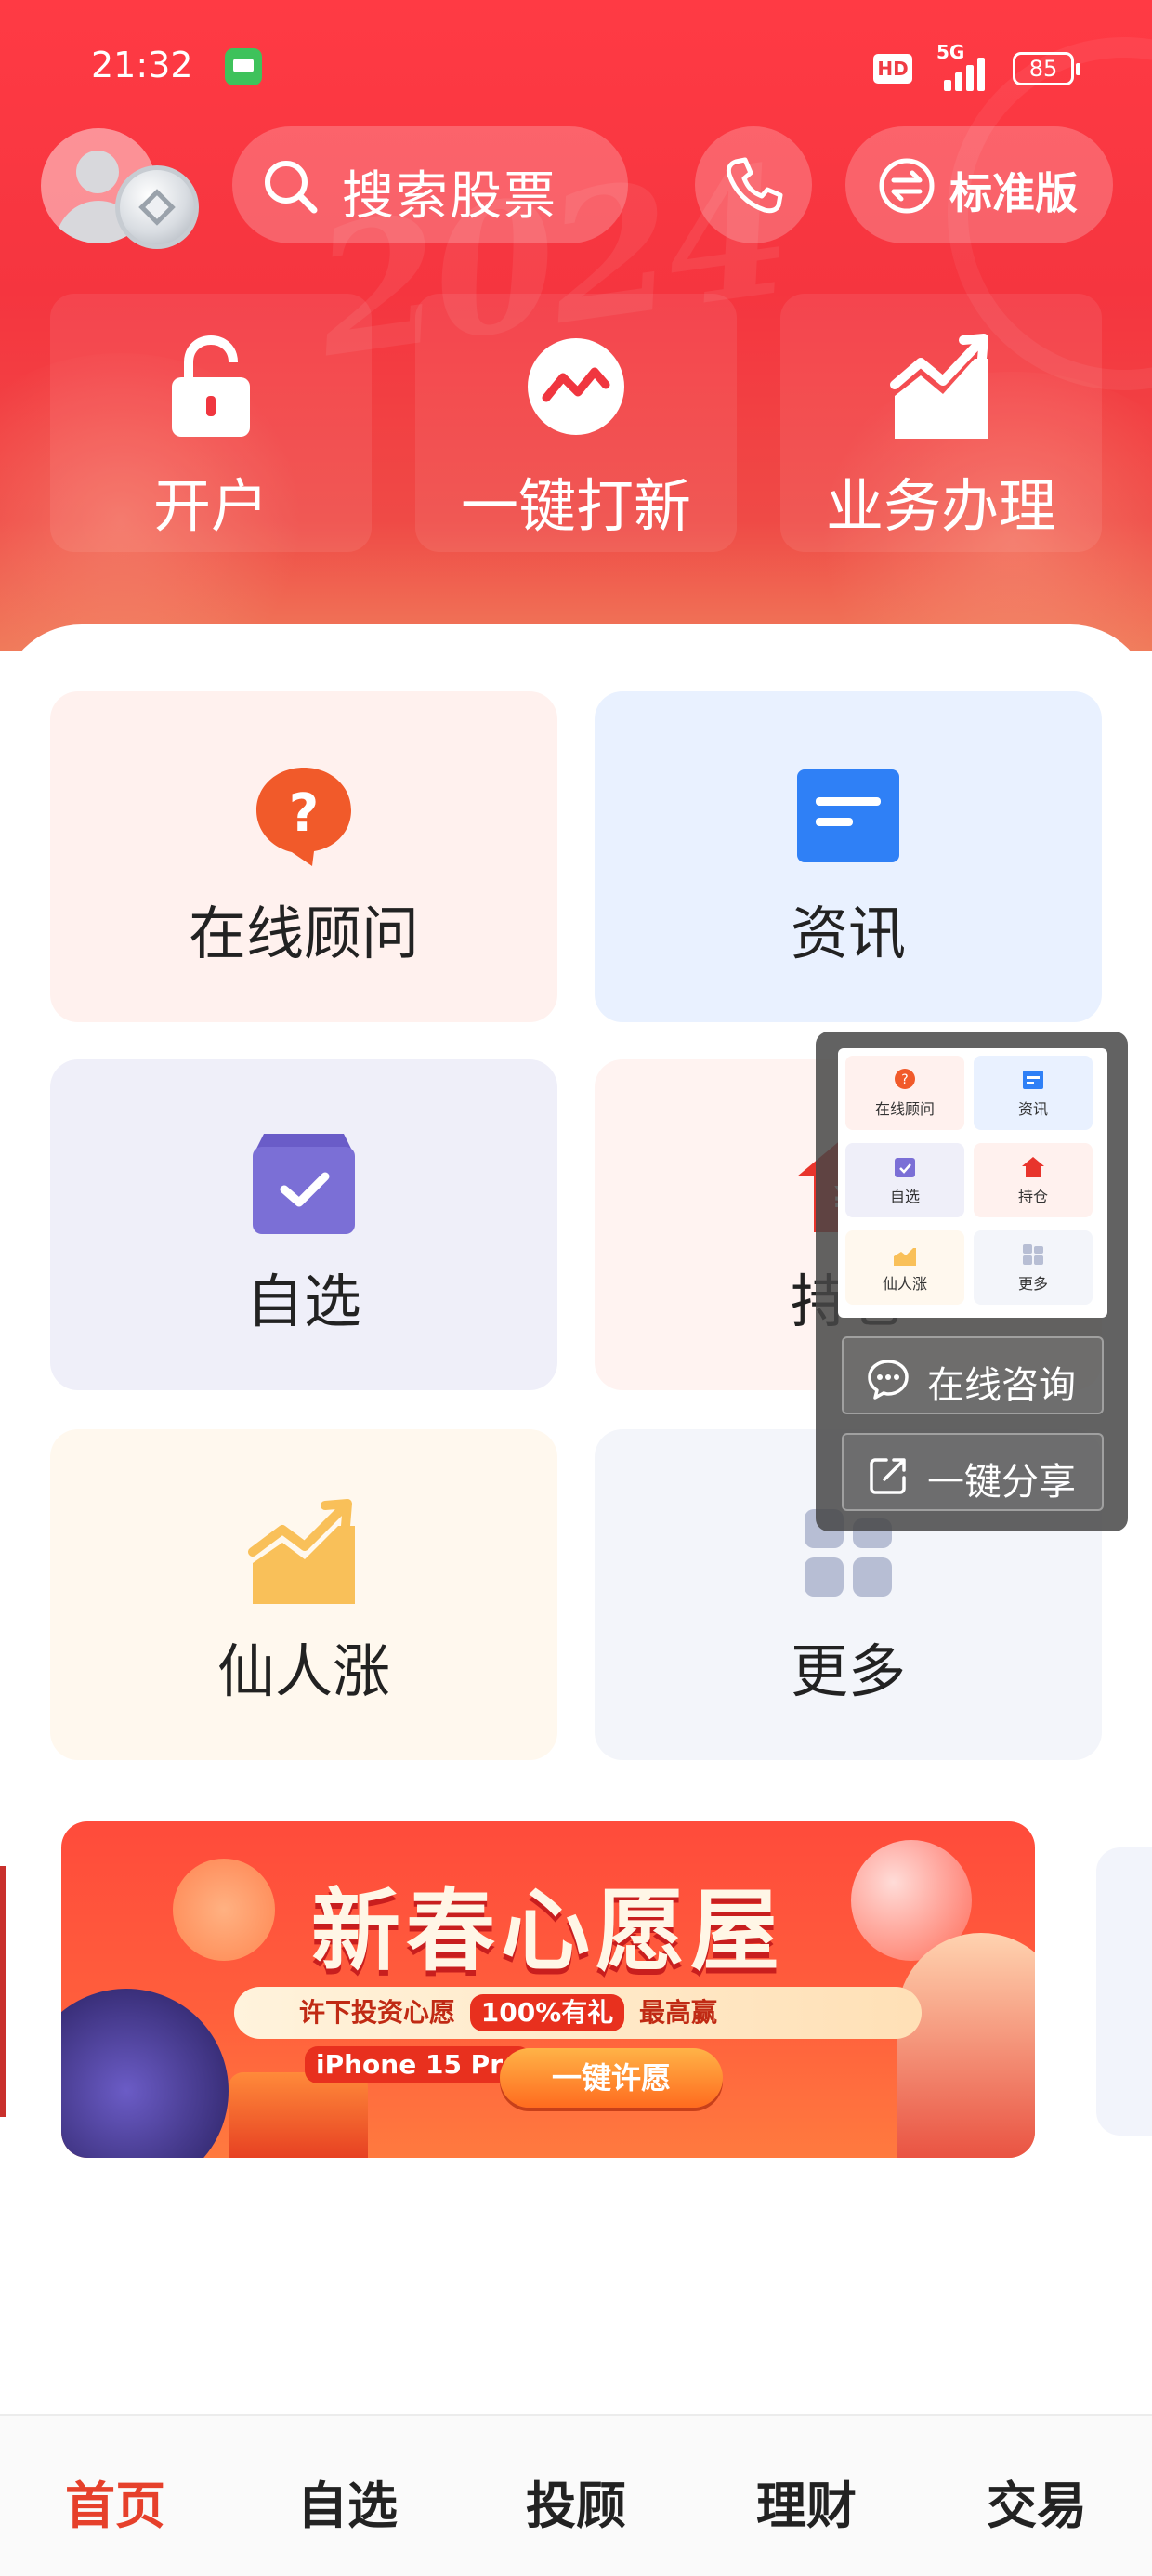  I want to click on status-bar: 21:32 HD 5G 85, so click(576, 69).